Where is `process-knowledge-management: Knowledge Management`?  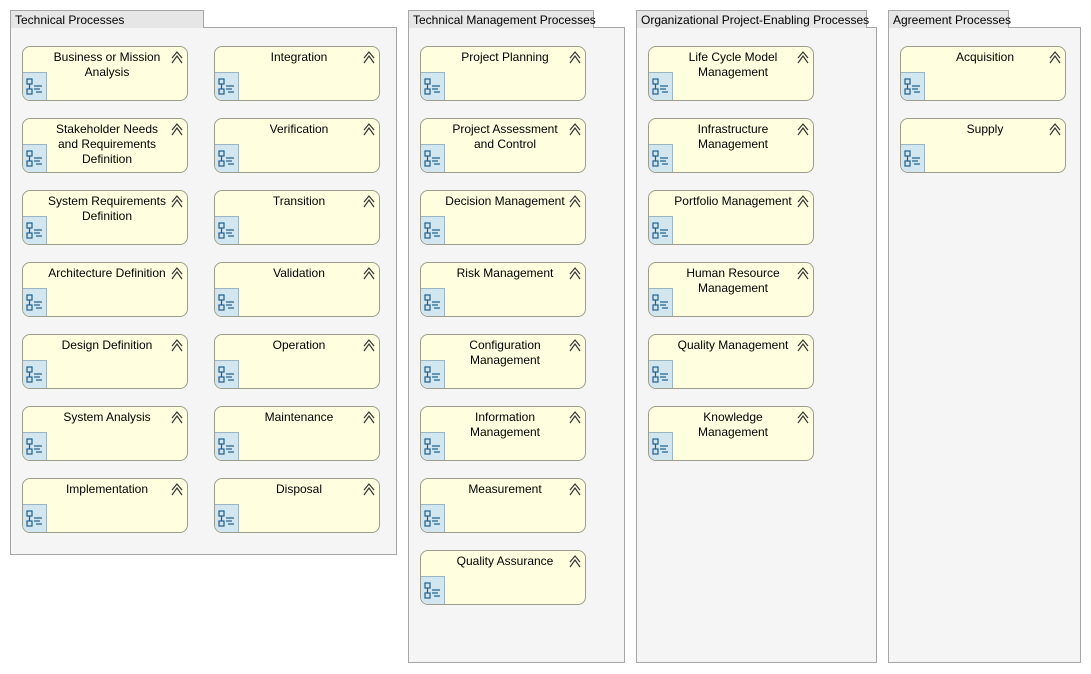
process-knowledge-management: Knowledge Management is located at coordinates (731, 433).